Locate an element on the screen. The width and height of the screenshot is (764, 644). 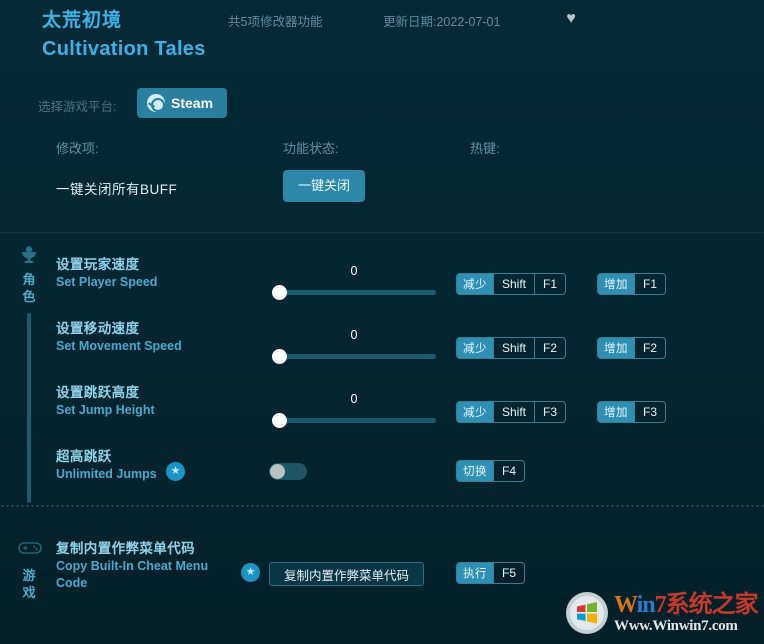
cheat-name-cn: 超高跳跃 is located at coordinates (84, 456).